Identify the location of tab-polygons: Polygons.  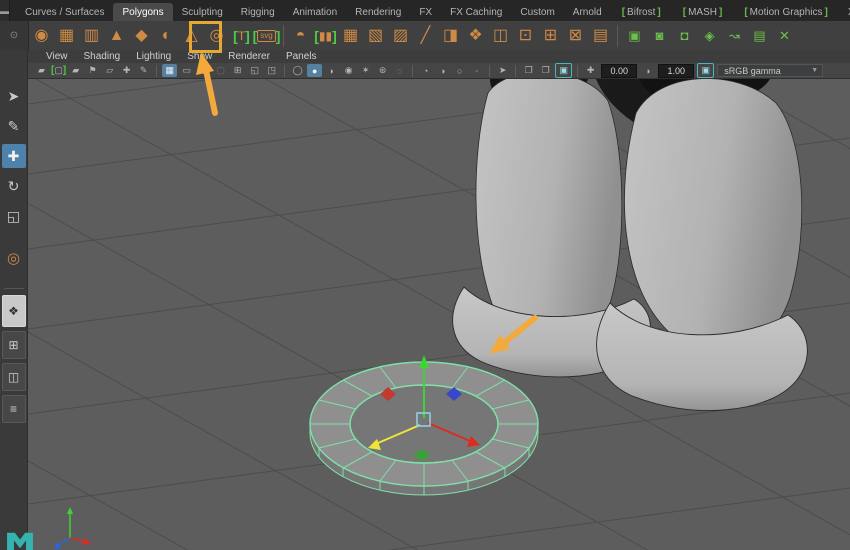
(143, 12).